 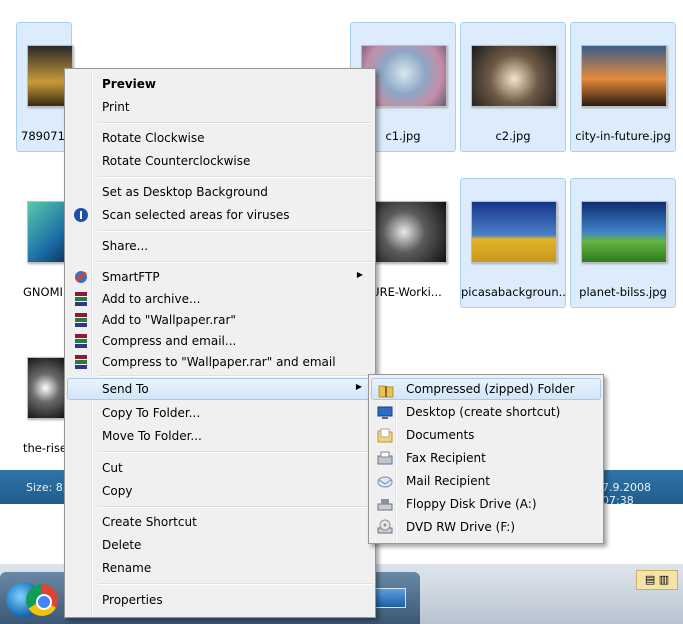 What do you see at coordinates (46, 136) in the screenshot?
I see `thumbnail-caption: 789071_` at bounding box center [46, 136].